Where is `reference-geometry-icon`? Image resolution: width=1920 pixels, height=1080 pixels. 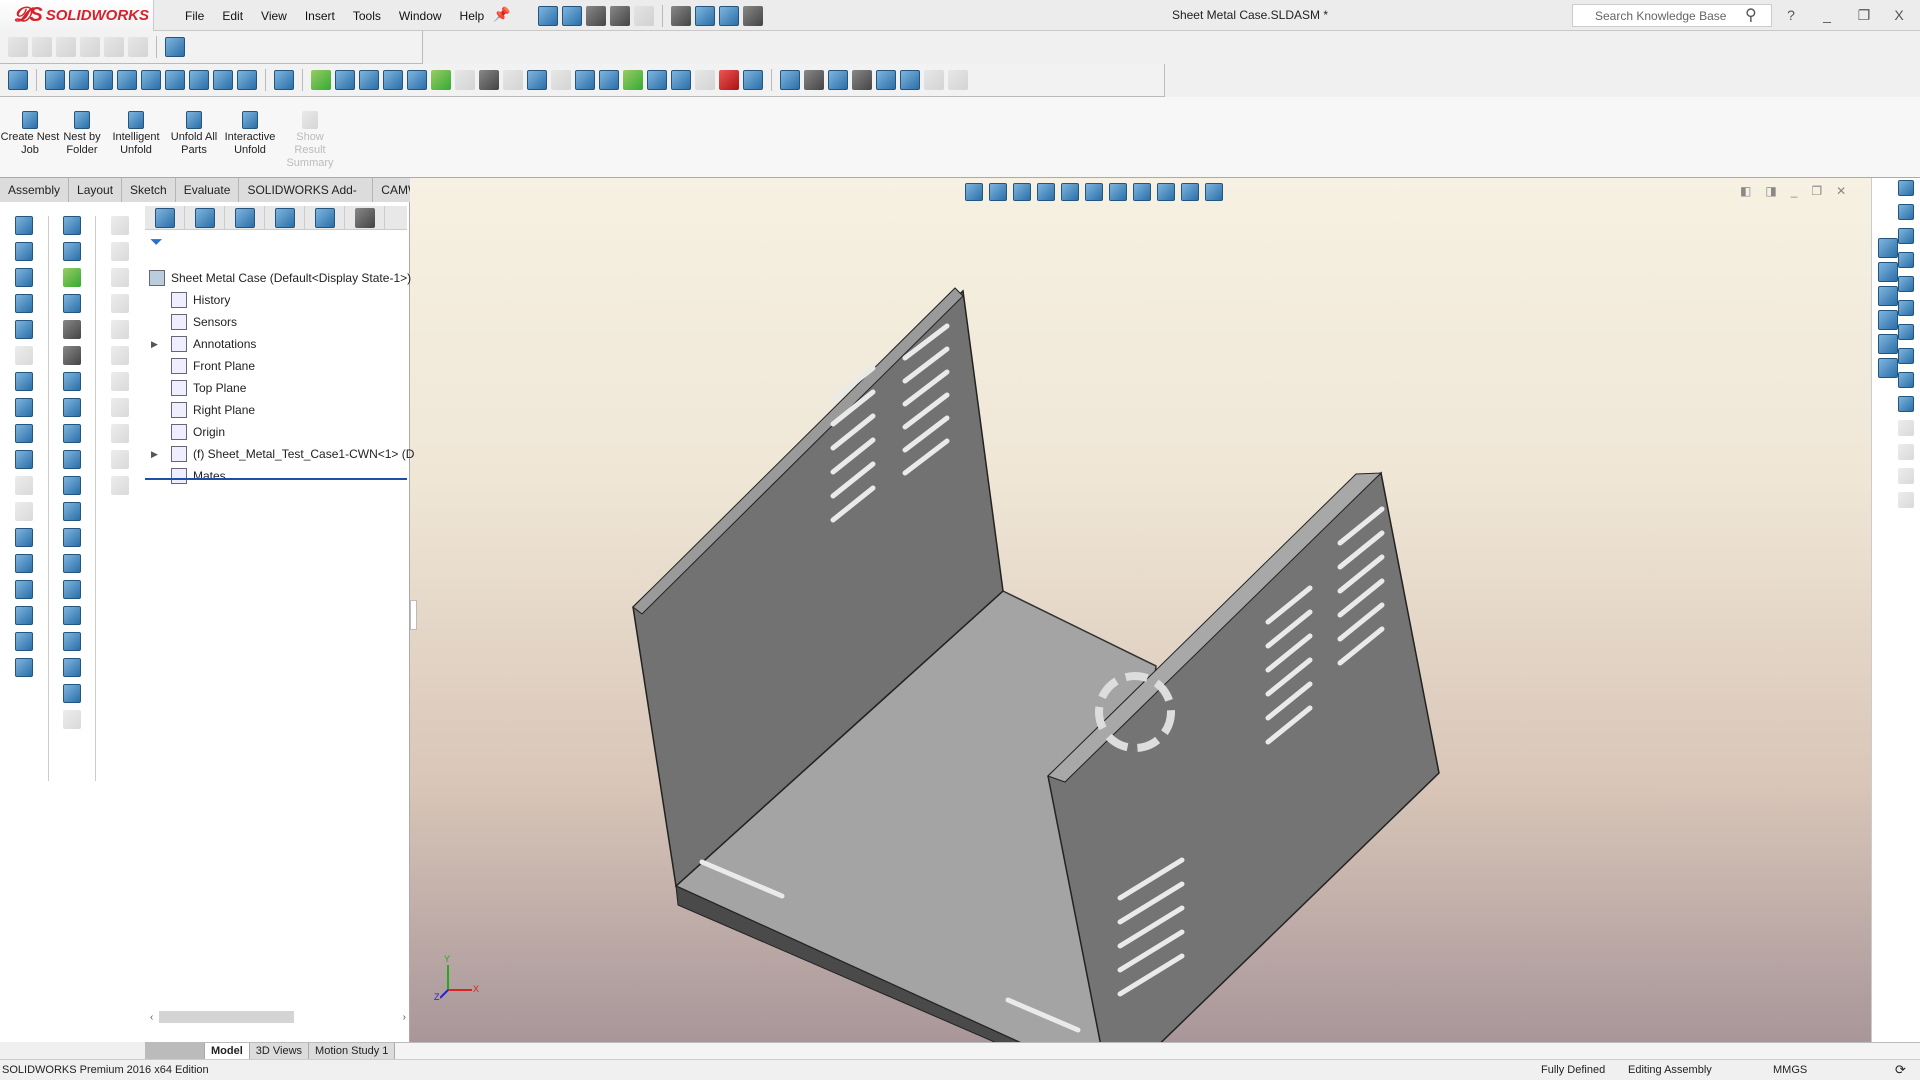 reference-geometry-icon is located at coordinates (24, 407).